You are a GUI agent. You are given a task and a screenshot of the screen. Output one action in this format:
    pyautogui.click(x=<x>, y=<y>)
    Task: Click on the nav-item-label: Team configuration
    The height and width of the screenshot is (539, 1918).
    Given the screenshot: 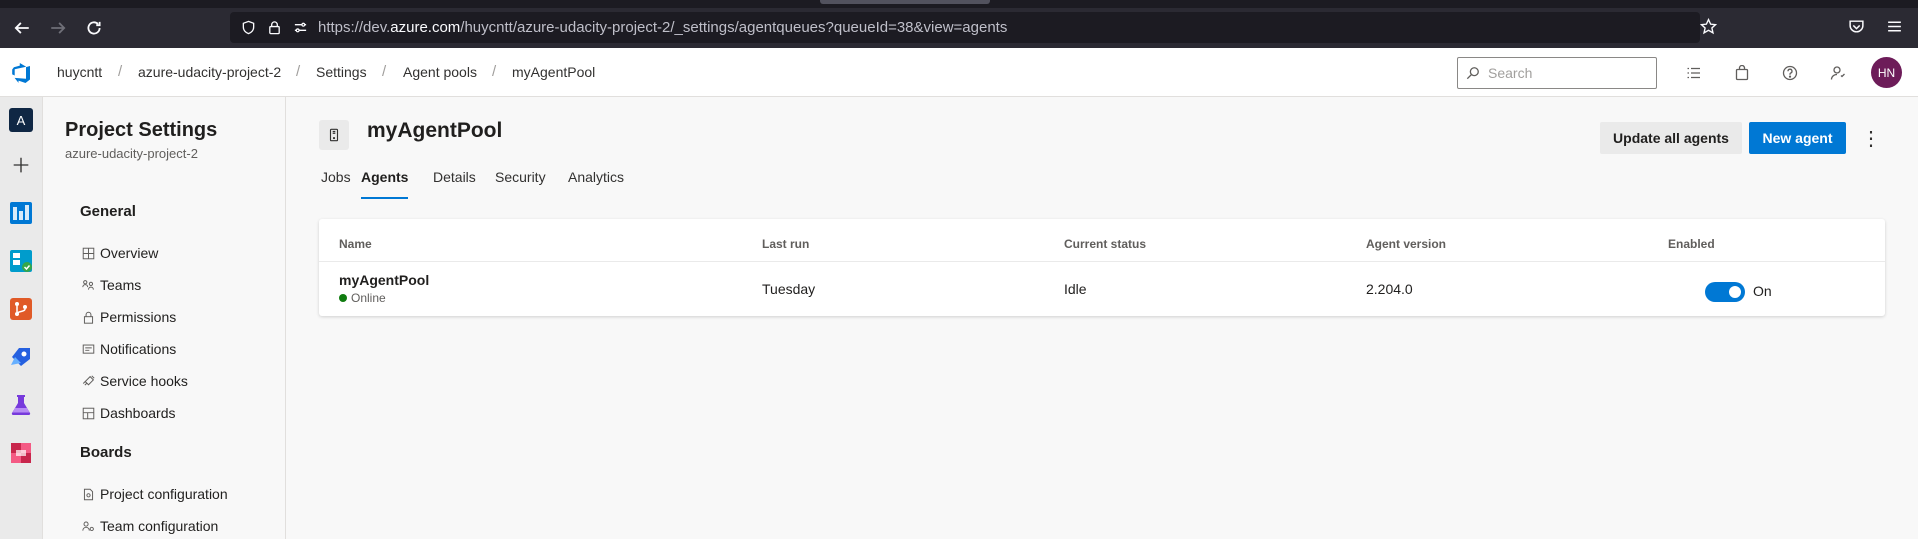 What is the action you would take?
    pyautogui.click(x=159, y=526)
    